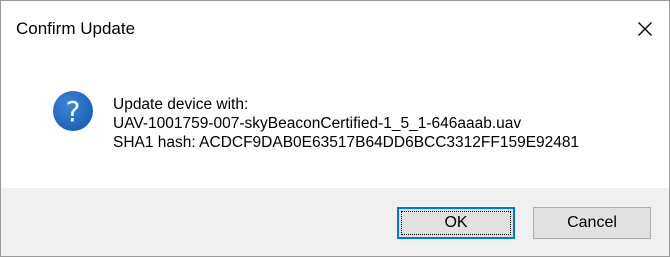  I want to click on ok-button-label: OK, so click(456, 222).